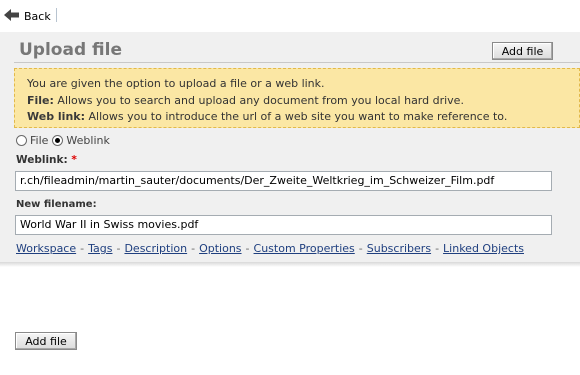  Describe the element at coordinates (100, 248) in the screenshot. I see `tab-tags: Tags` at that location.